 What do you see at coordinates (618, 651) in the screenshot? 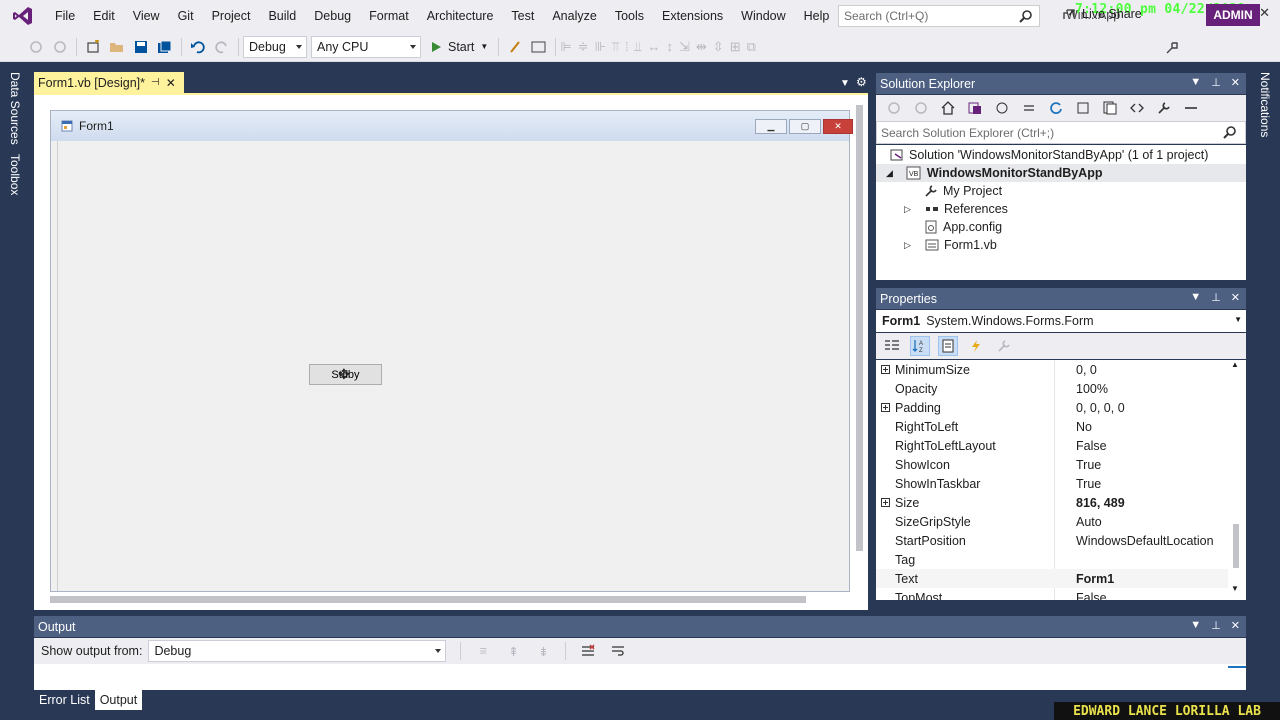
I see `toggle-word-wrap-icon` at bounding box center [618, 651].